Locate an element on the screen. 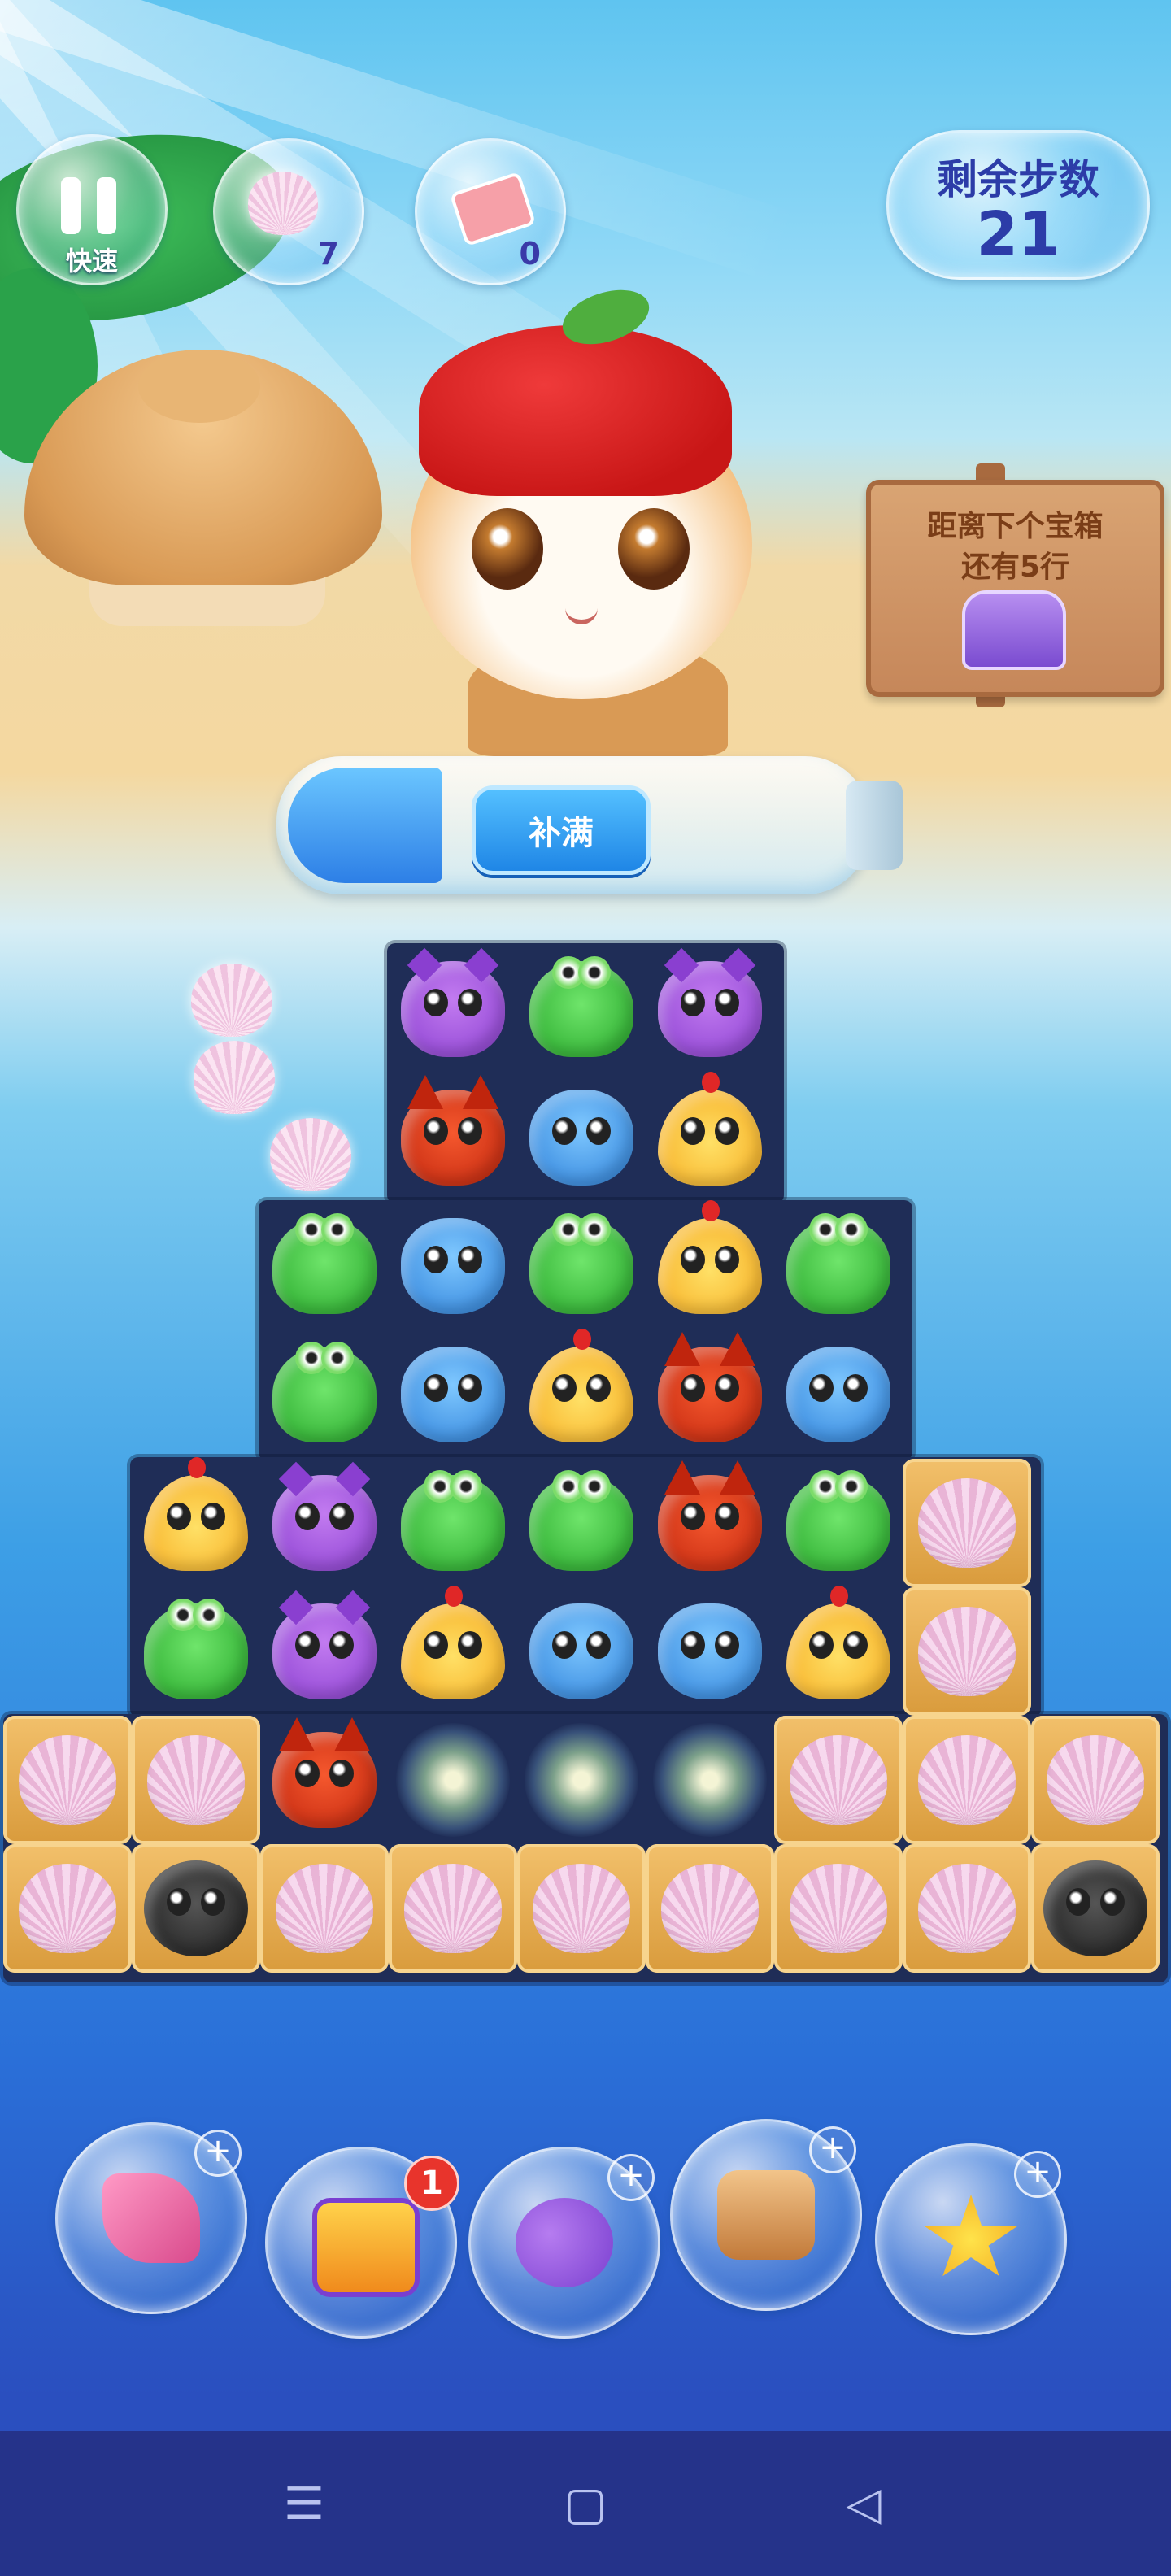  hippo-piece is located at coordinates (710, 1651).